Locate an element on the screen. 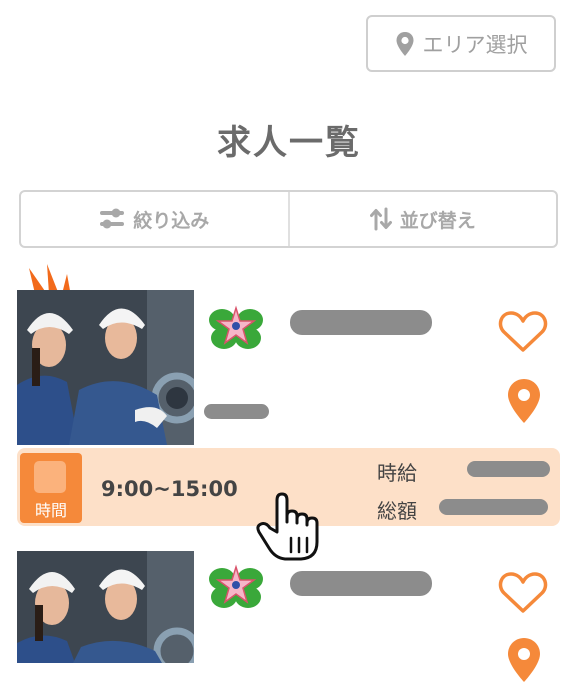 The image size is (578, 683). hand-pointer-cursor-icon is located at coordinates (287, 526).